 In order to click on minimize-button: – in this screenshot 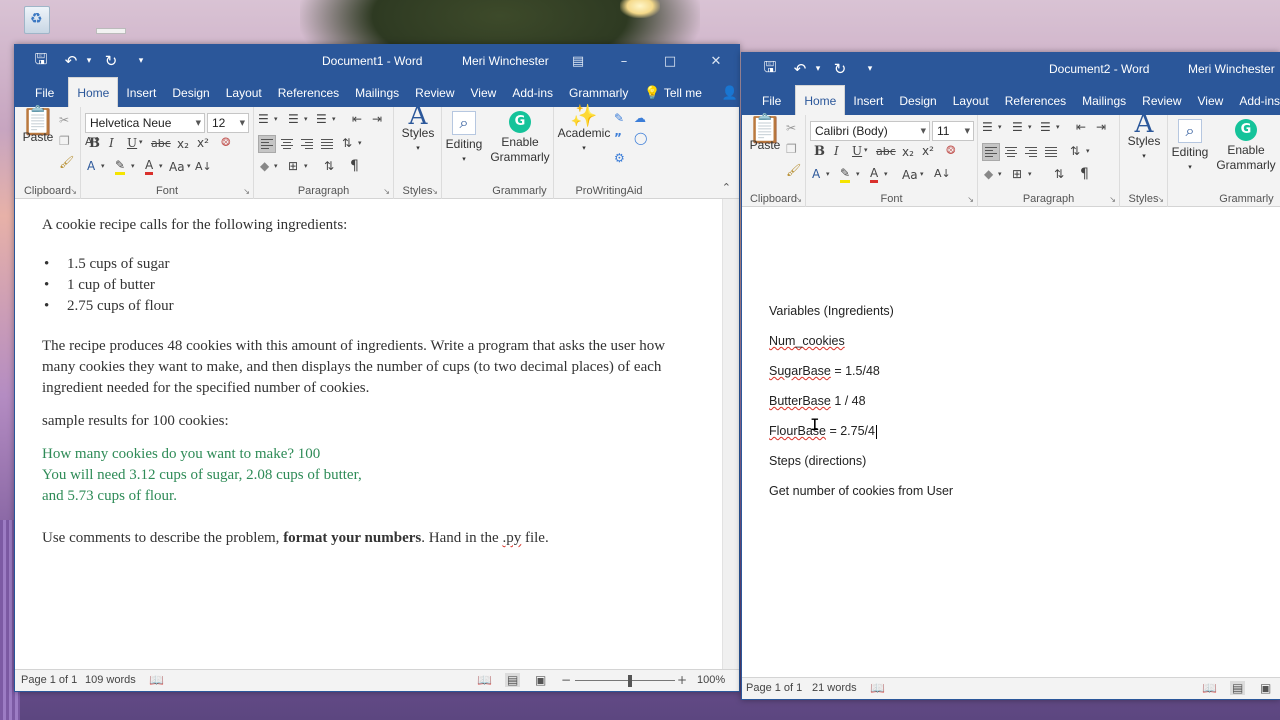, I will do `click(624, 61)`.